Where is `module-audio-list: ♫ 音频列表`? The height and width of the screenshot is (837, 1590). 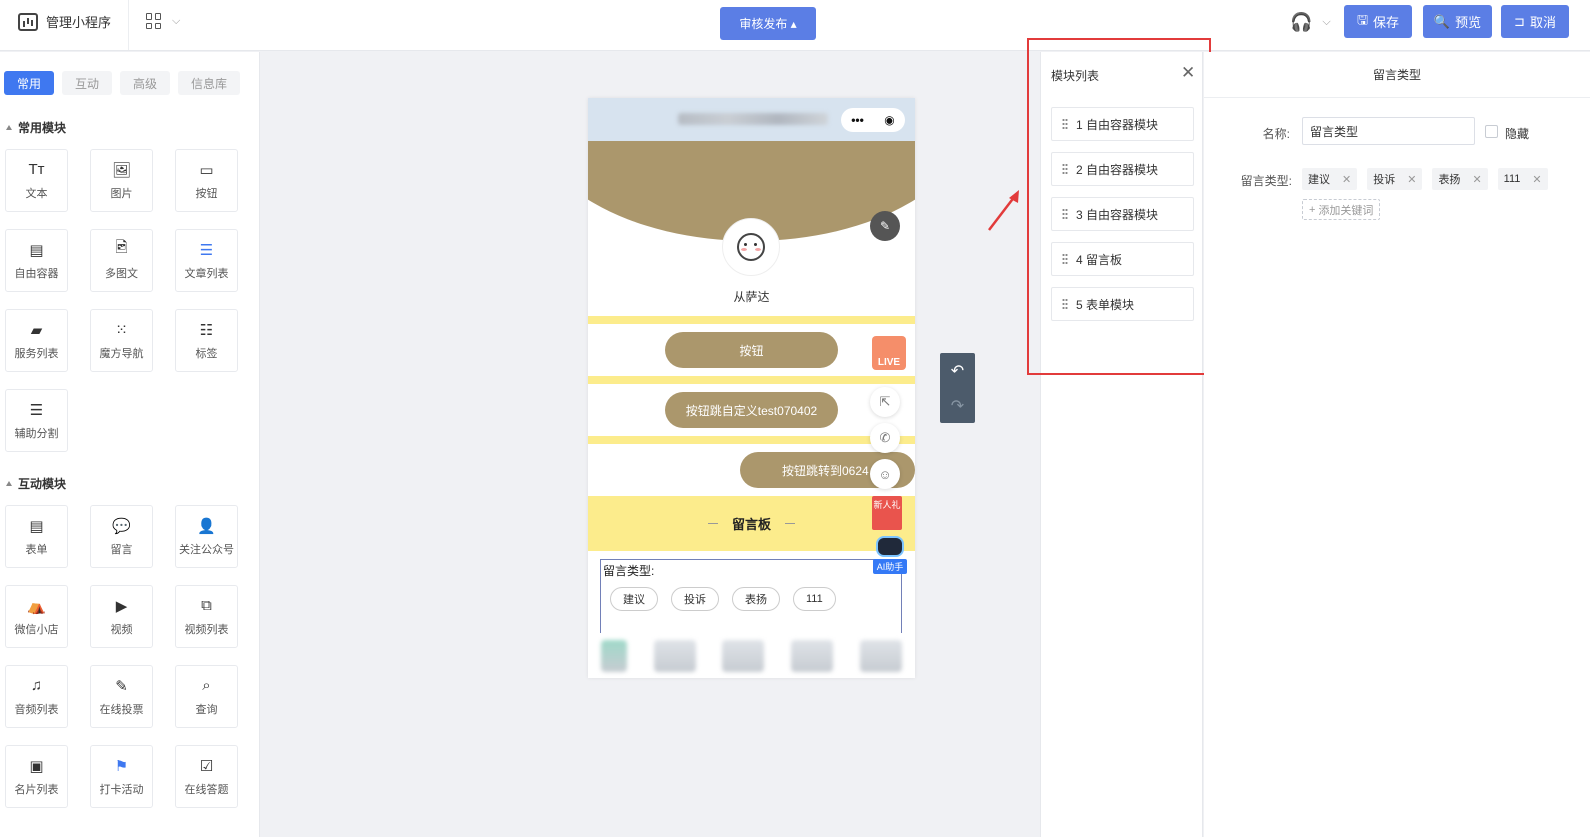 module-audio-list: ♫ 音频列表 is located at coordinates (36, 696).